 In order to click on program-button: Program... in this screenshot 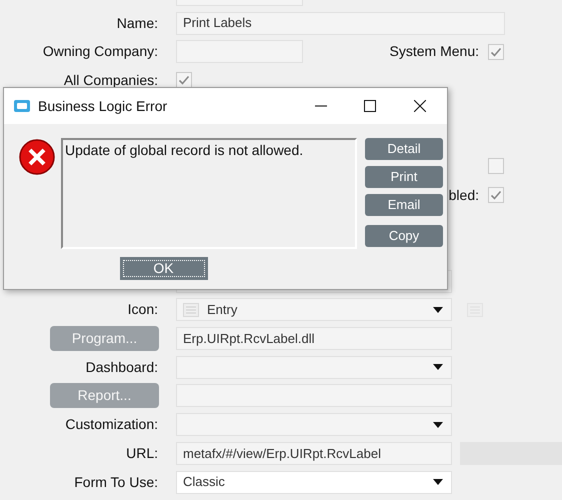, I will do `click(104, 339)`.